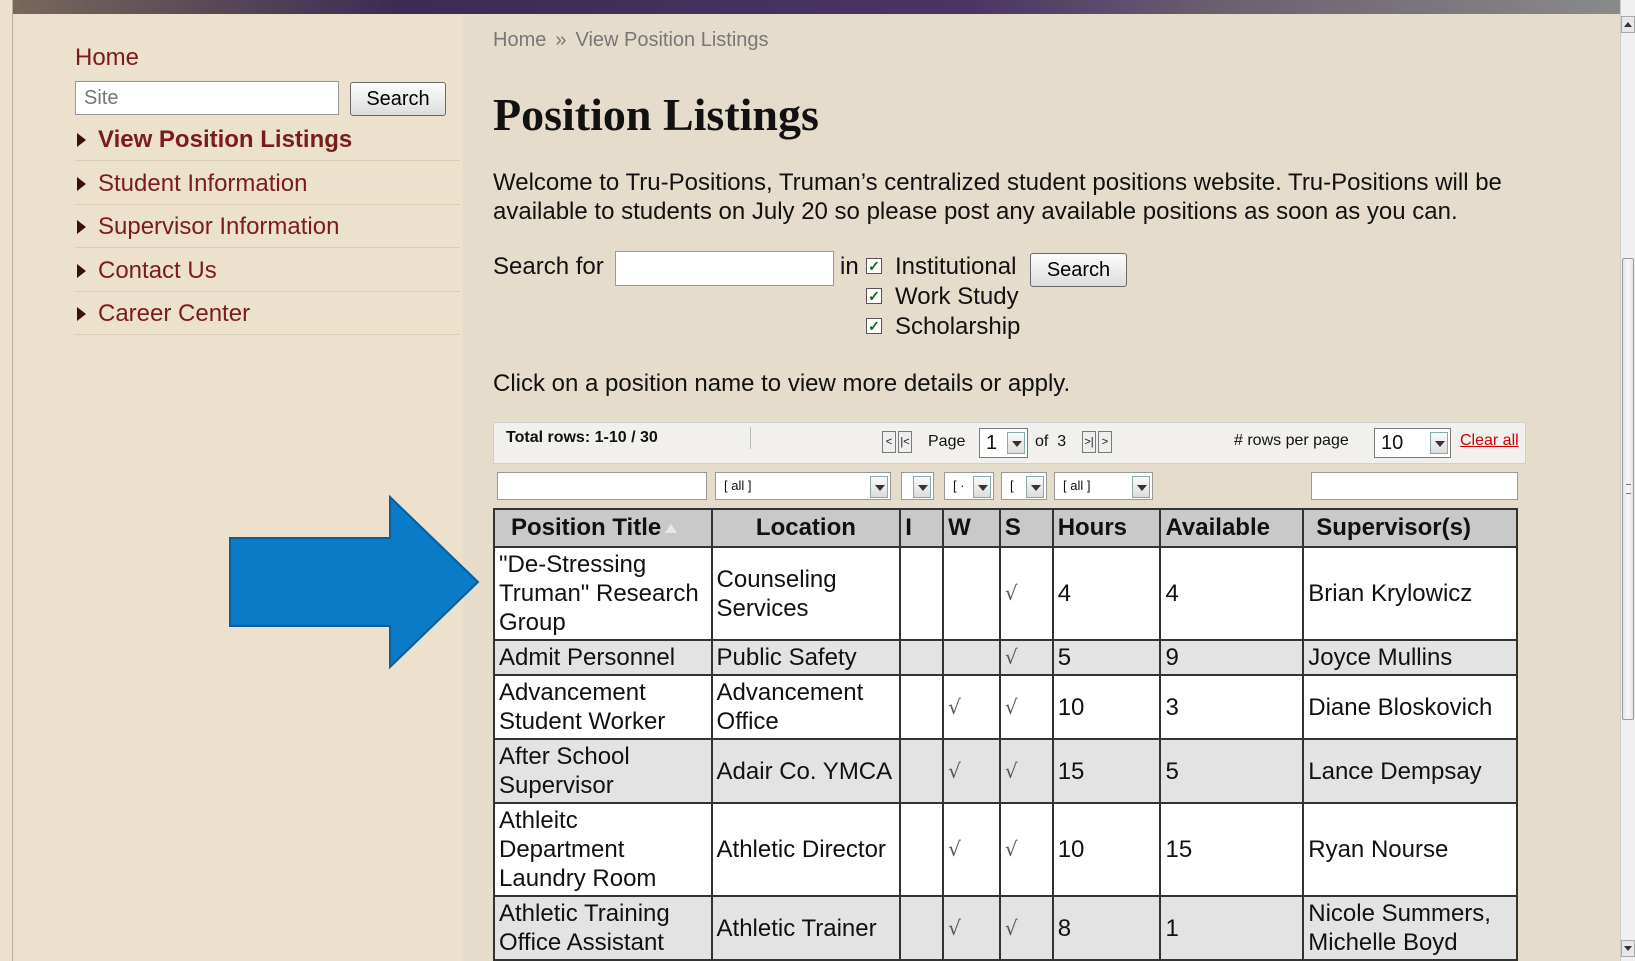 Image resolution: width=1635 pixels, height=961 pixels. Describe the element at coordinates (1106, 657) in the screenshot. I see `hours-cell: 5` at that location.